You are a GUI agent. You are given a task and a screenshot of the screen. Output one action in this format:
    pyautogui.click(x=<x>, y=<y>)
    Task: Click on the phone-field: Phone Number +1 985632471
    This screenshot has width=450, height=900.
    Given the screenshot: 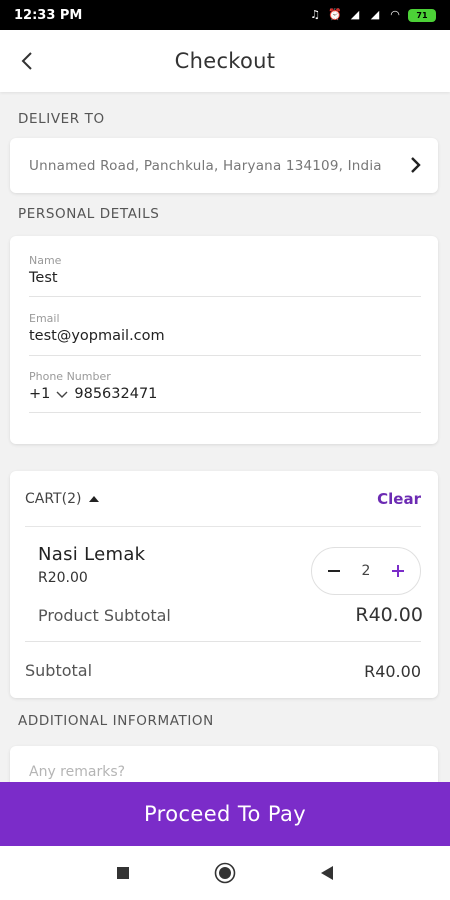 What is the action you would take?
    pyautogui.click(x=225, y=391)
    